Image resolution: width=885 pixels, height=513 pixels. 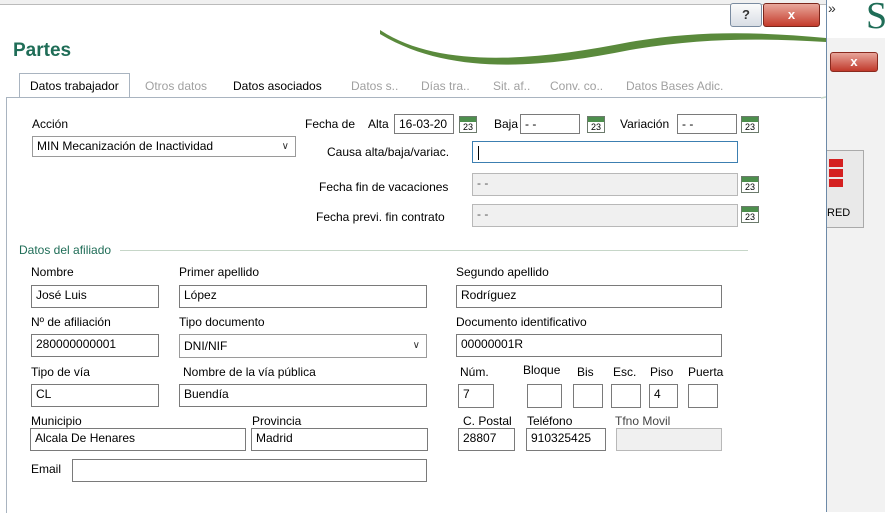 I want to click on num-input: 7, so click(x=476, y=396).